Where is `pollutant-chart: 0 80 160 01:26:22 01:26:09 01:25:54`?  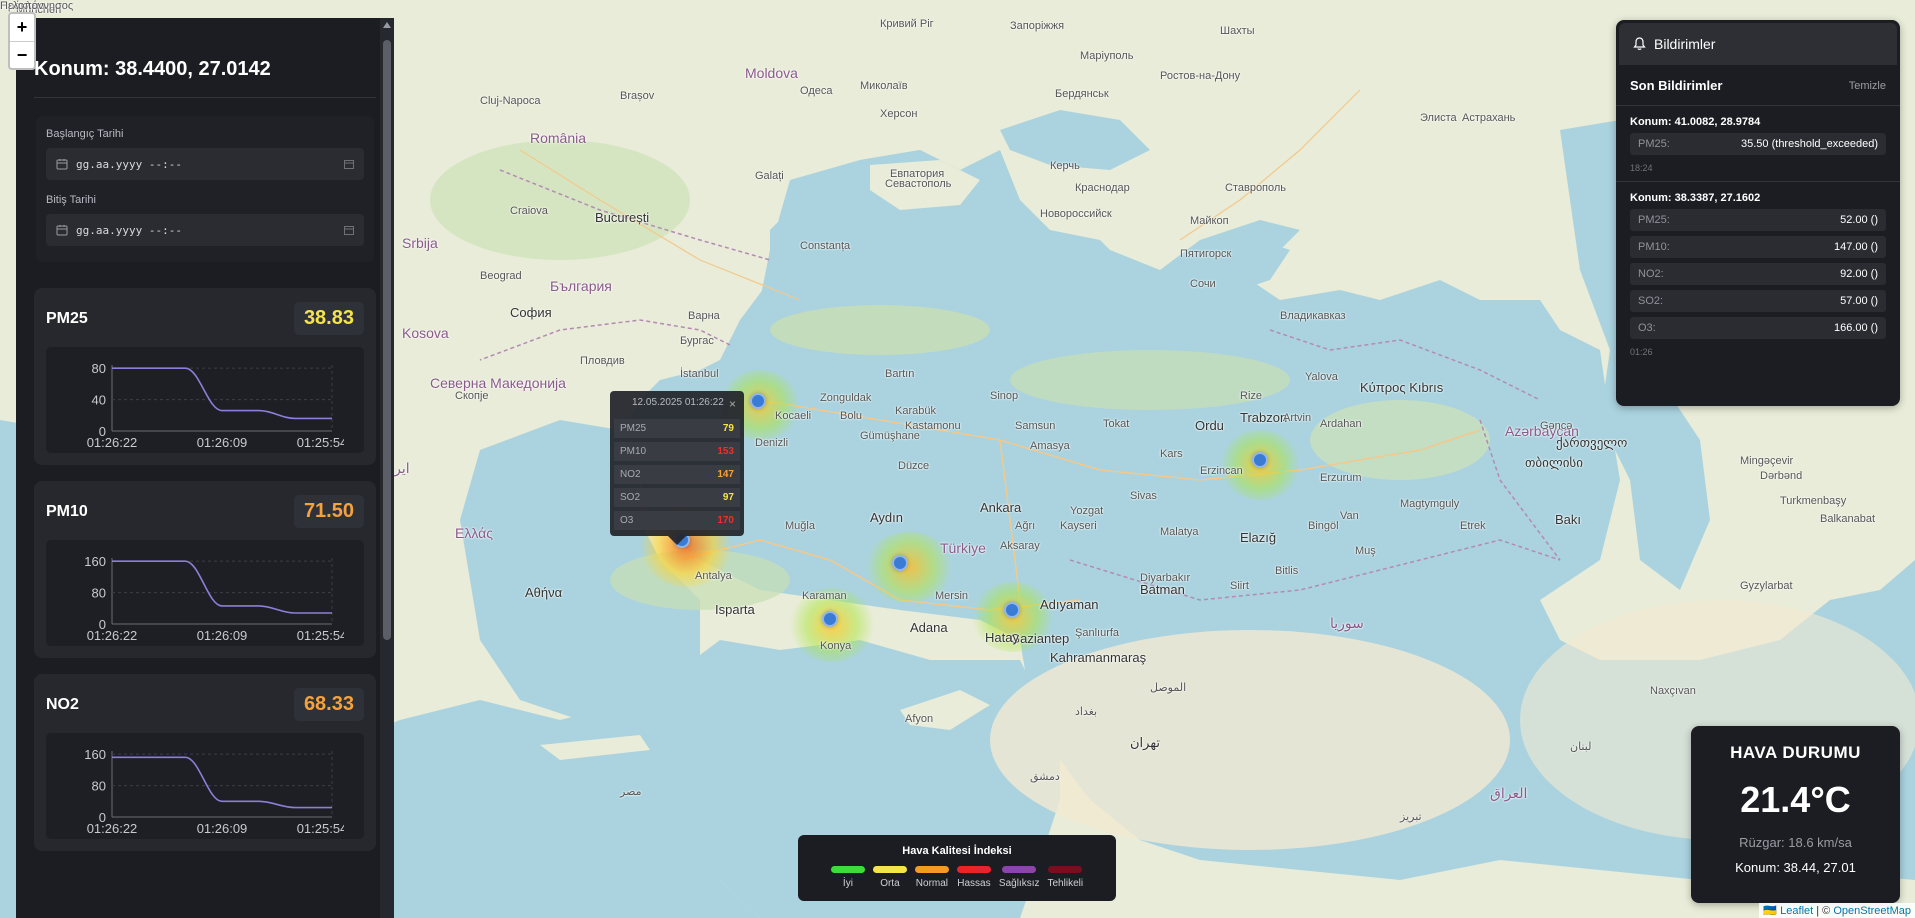 pollutant-chart: 0 80 160 01:26:22 01:26:09 01:25:54 is located at coordinates (205, 786).